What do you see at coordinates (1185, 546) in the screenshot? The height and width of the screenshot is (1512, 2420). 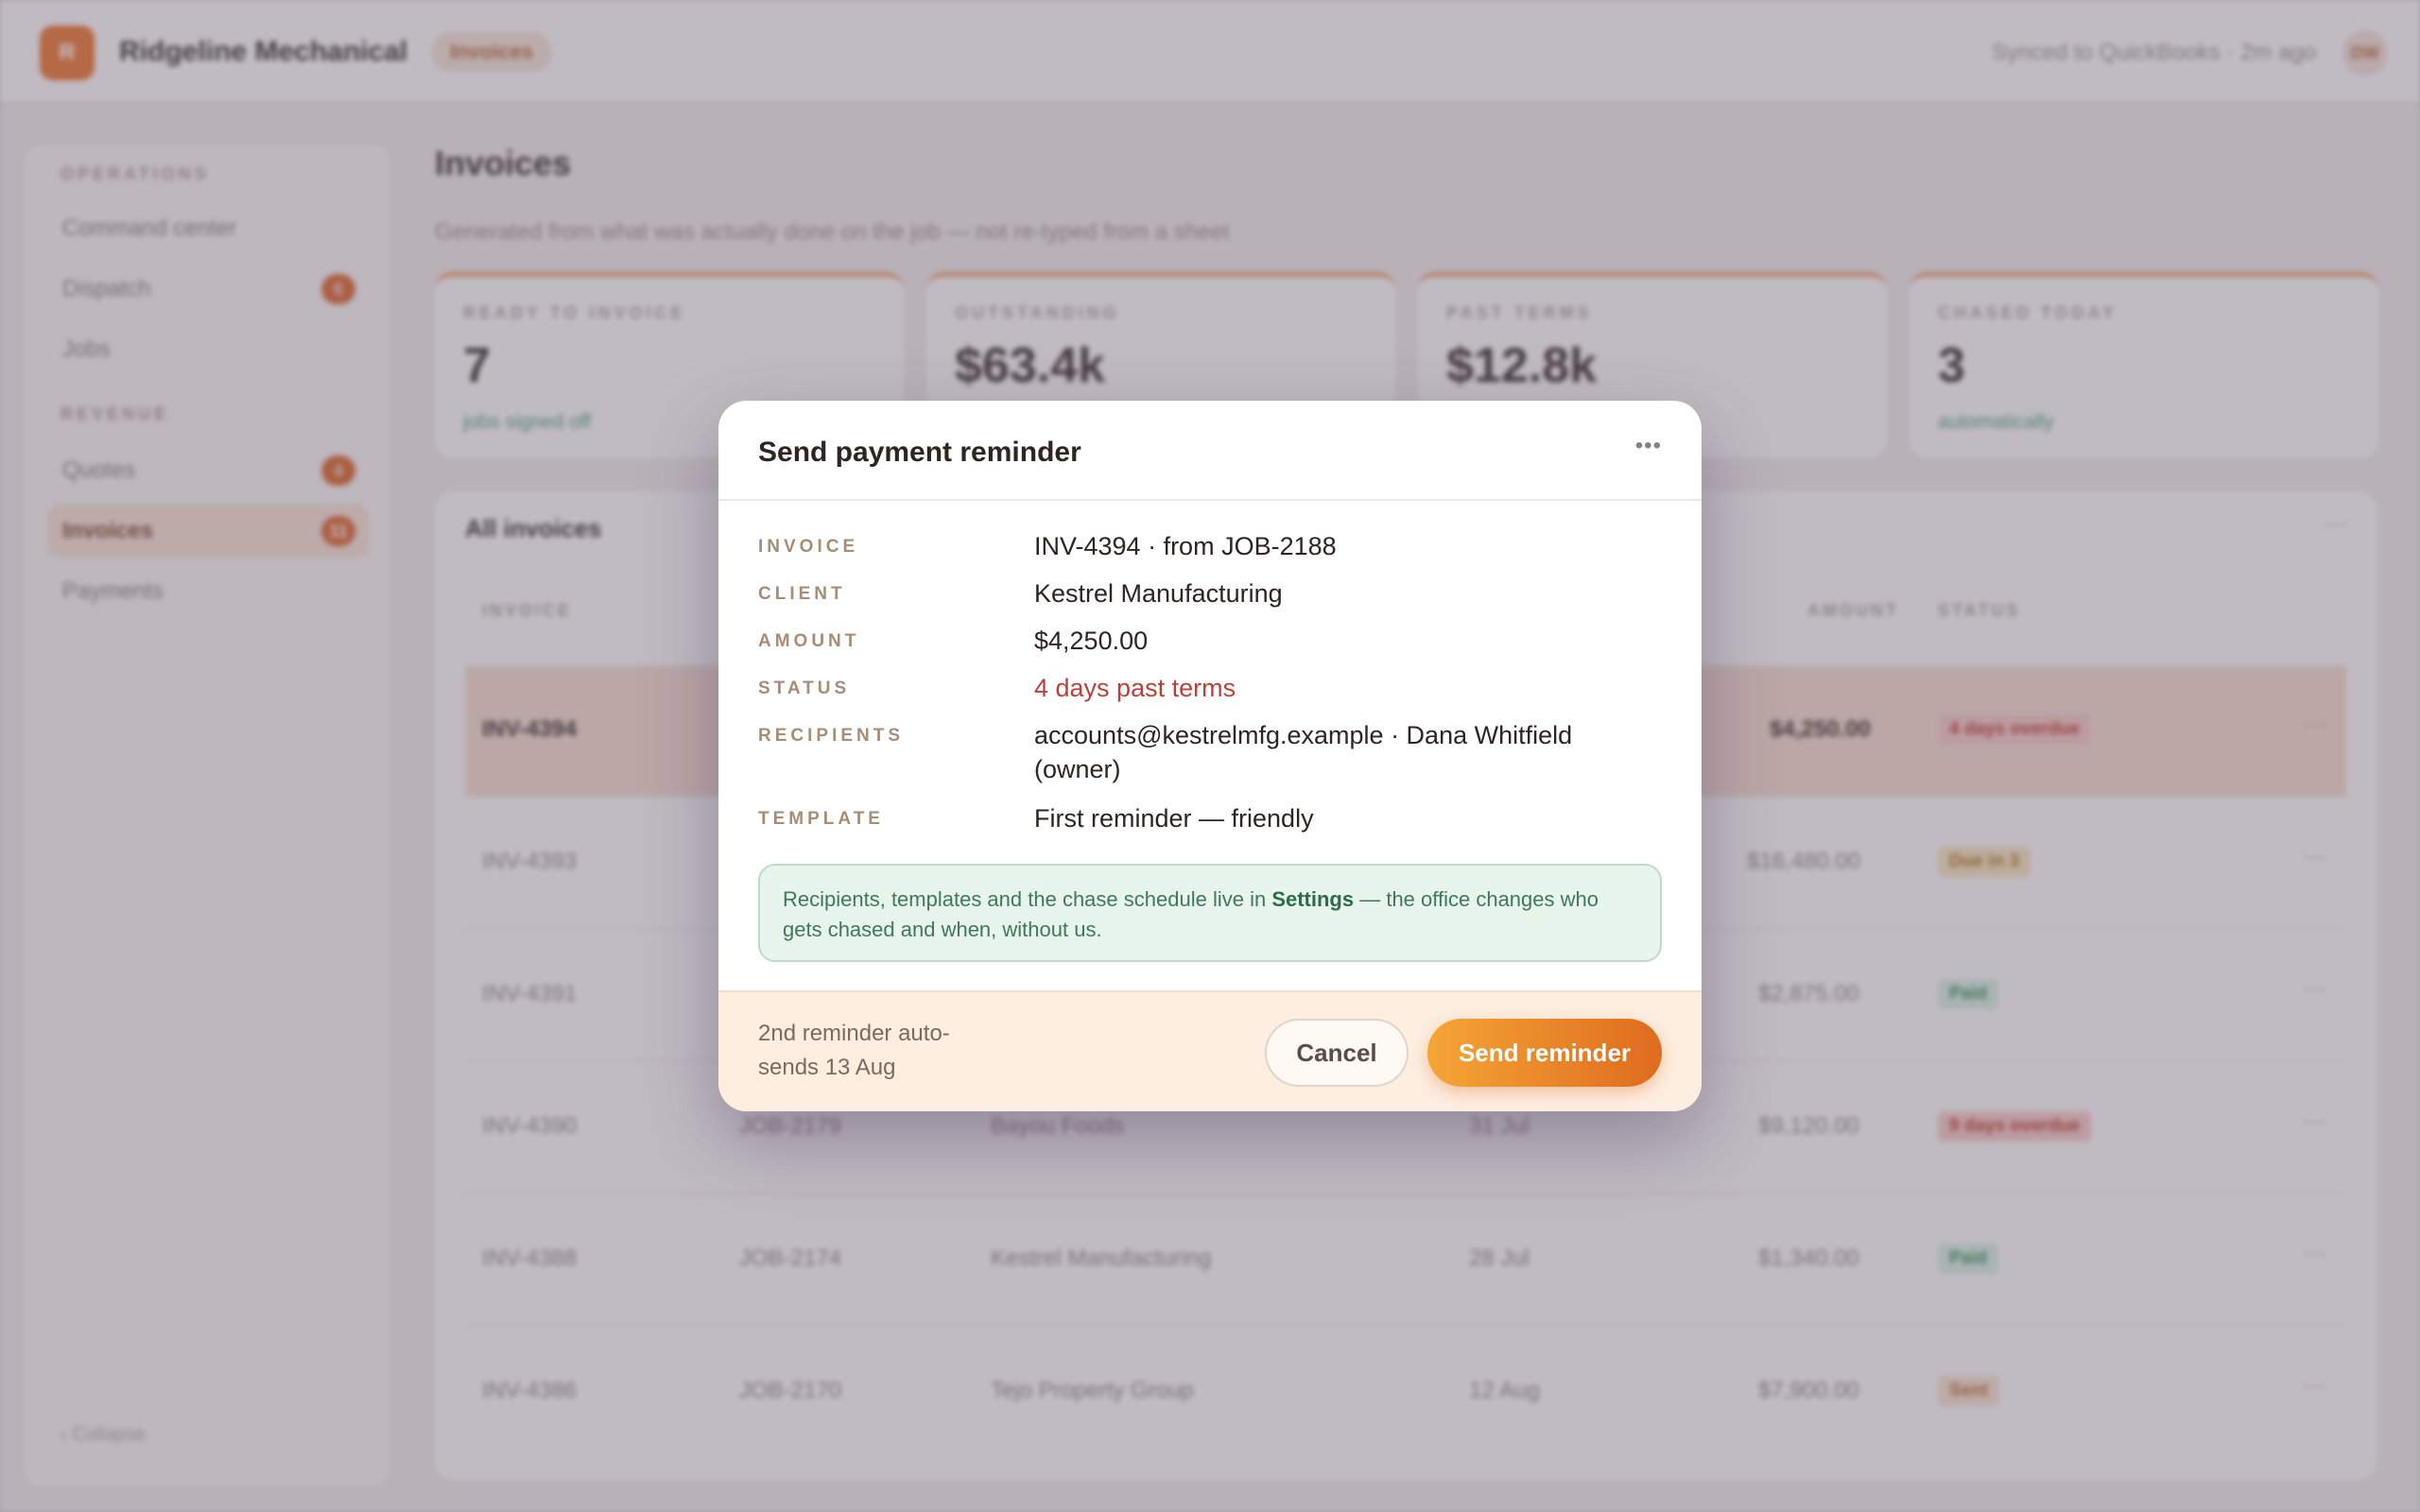 I see `field-value-invoice: INV-4394 · from JOB-2188` at bounding box center [1185, 546].